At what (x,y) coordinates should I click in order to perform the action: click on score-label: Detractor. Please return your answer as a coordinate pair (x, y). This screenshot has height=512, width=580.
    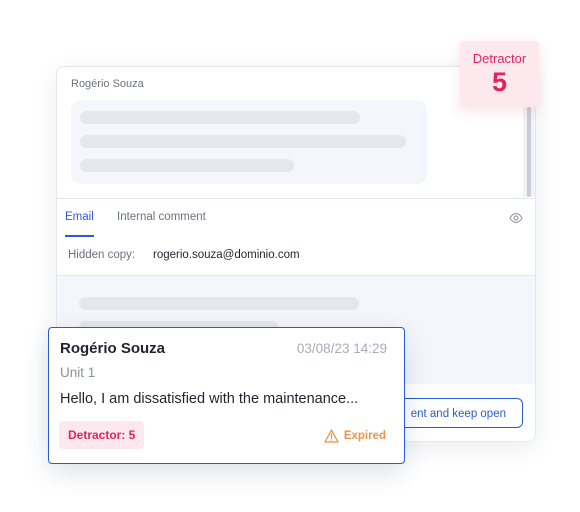
    Looking at the image, I should click on (499, 58).